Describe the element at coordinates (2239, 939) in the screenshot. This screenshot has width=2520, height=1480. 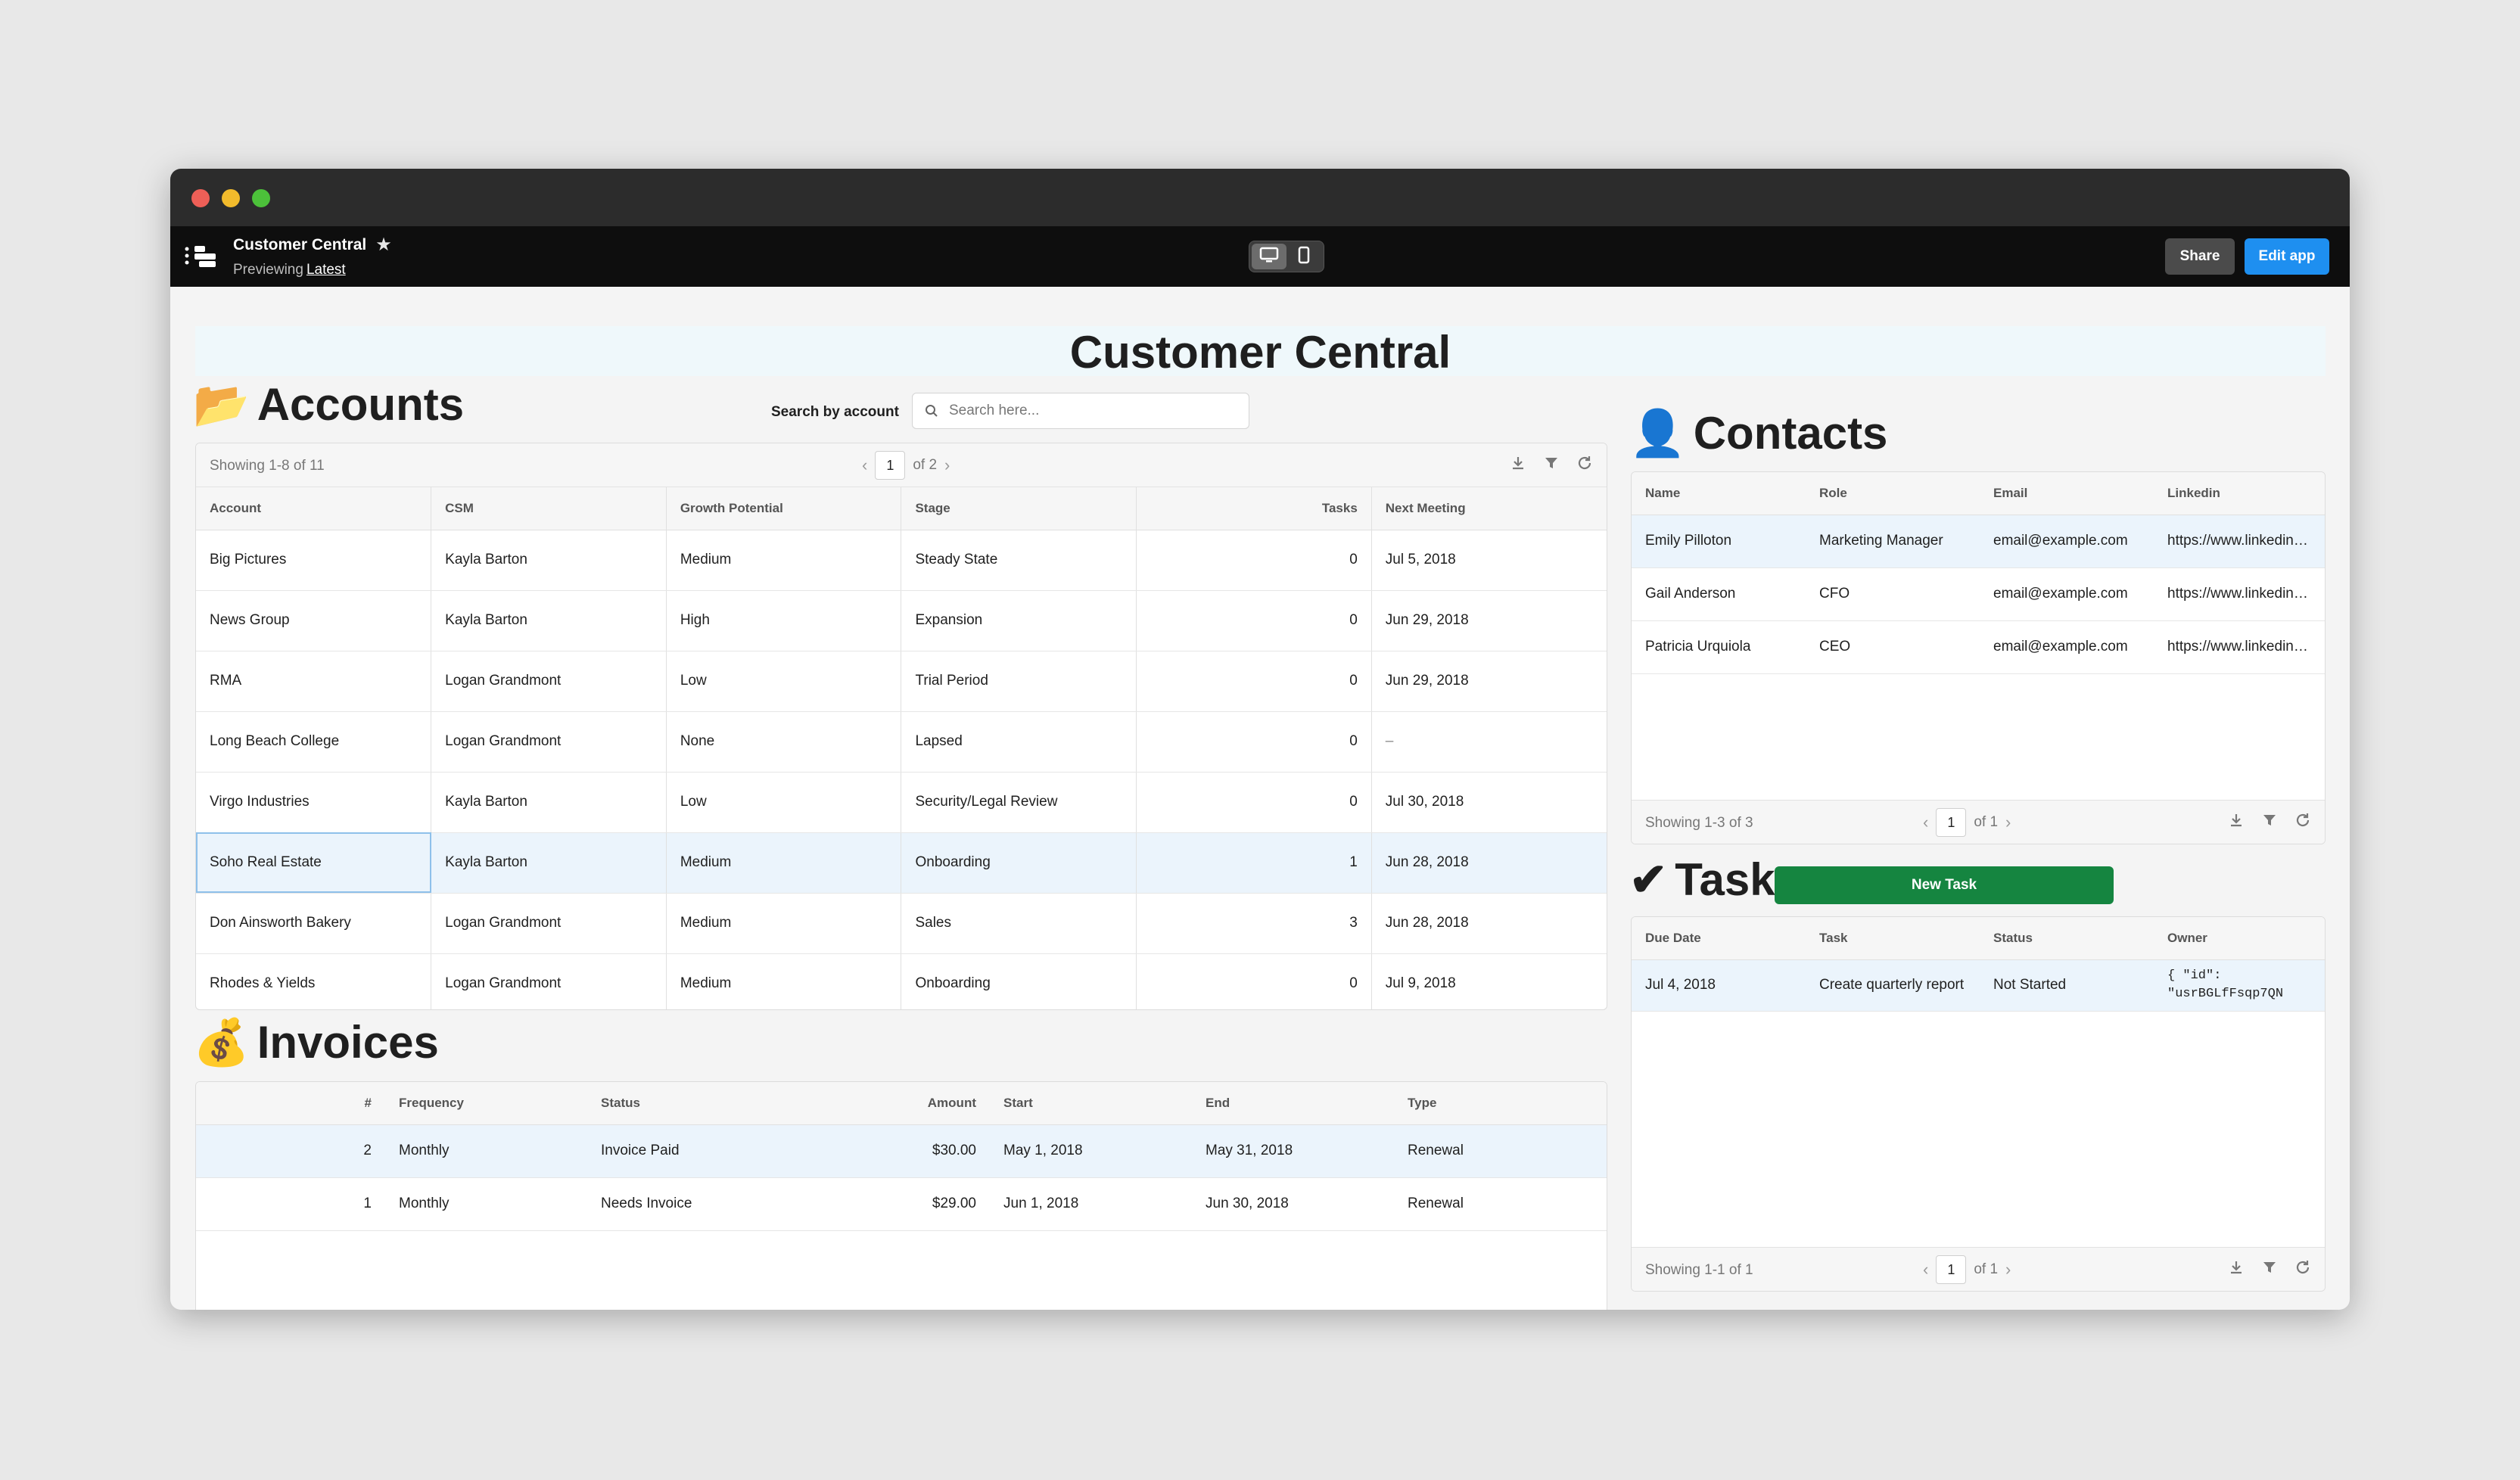
I see `column-header-owner: Owner` at that location.